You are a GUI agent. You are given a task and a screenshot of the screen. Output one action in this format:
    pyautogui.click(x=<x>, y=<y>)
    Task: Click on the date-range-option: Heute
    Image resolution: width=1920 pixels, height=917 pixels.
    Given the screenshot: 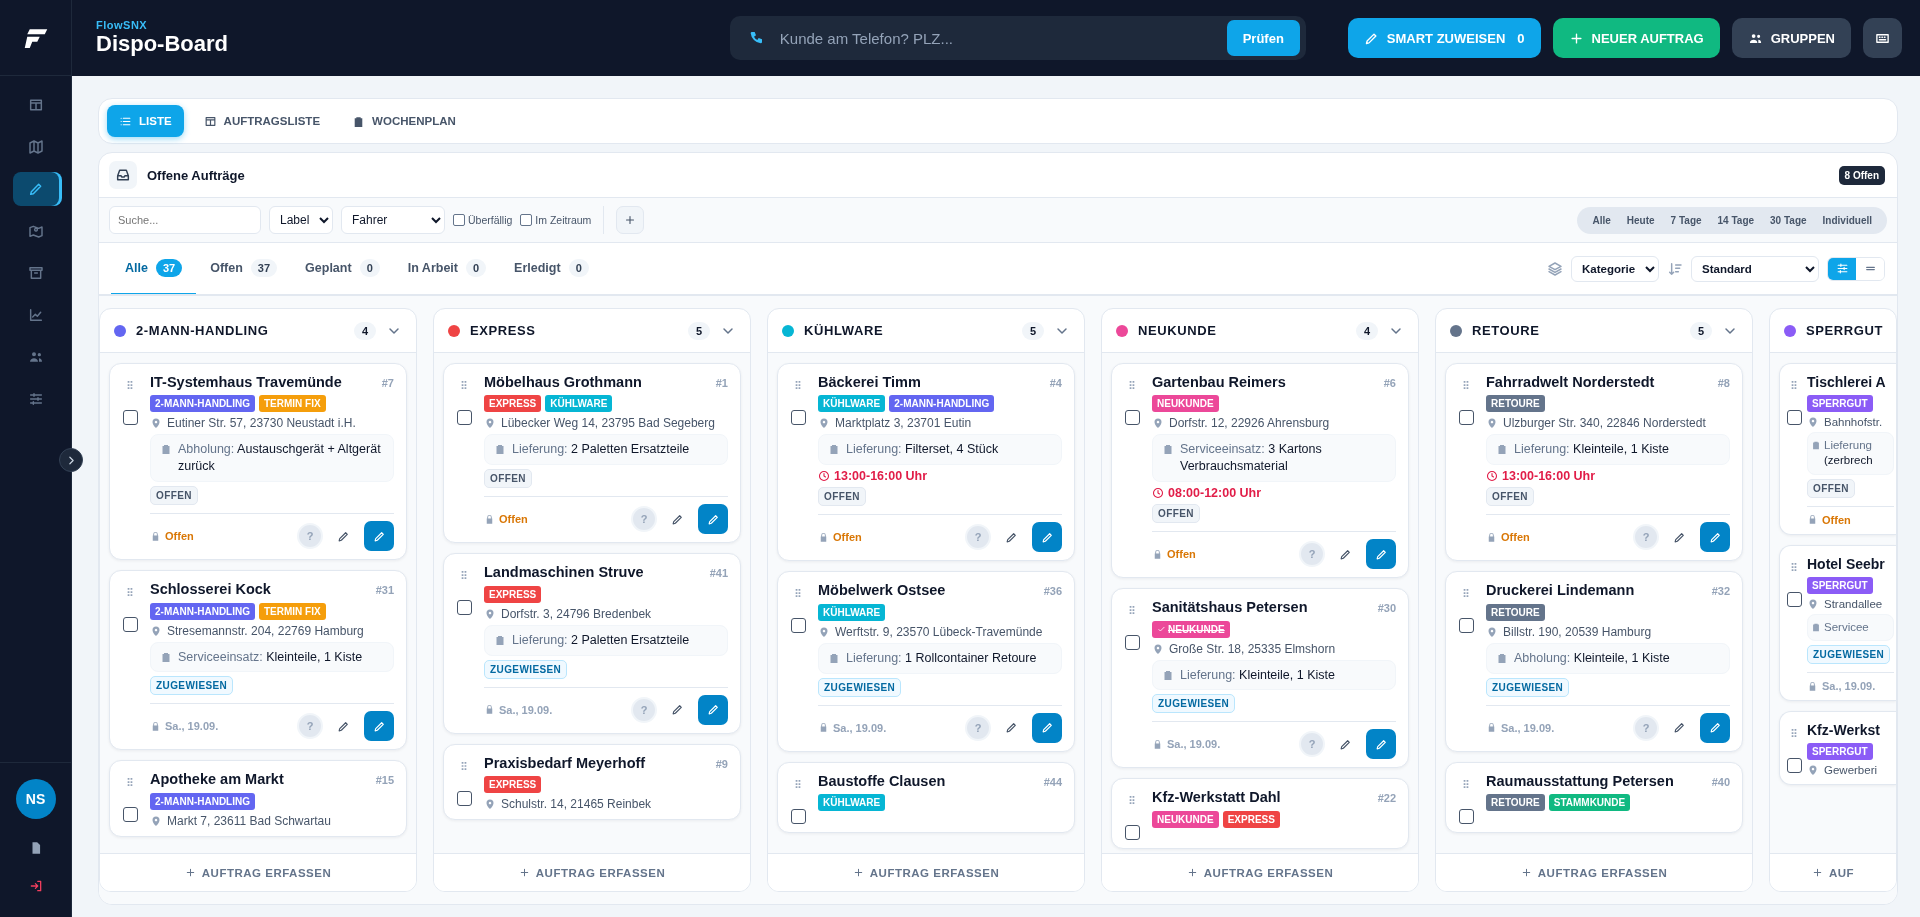 What is the action you would take?
    pyautogui.click(x=1640, y=220)
    